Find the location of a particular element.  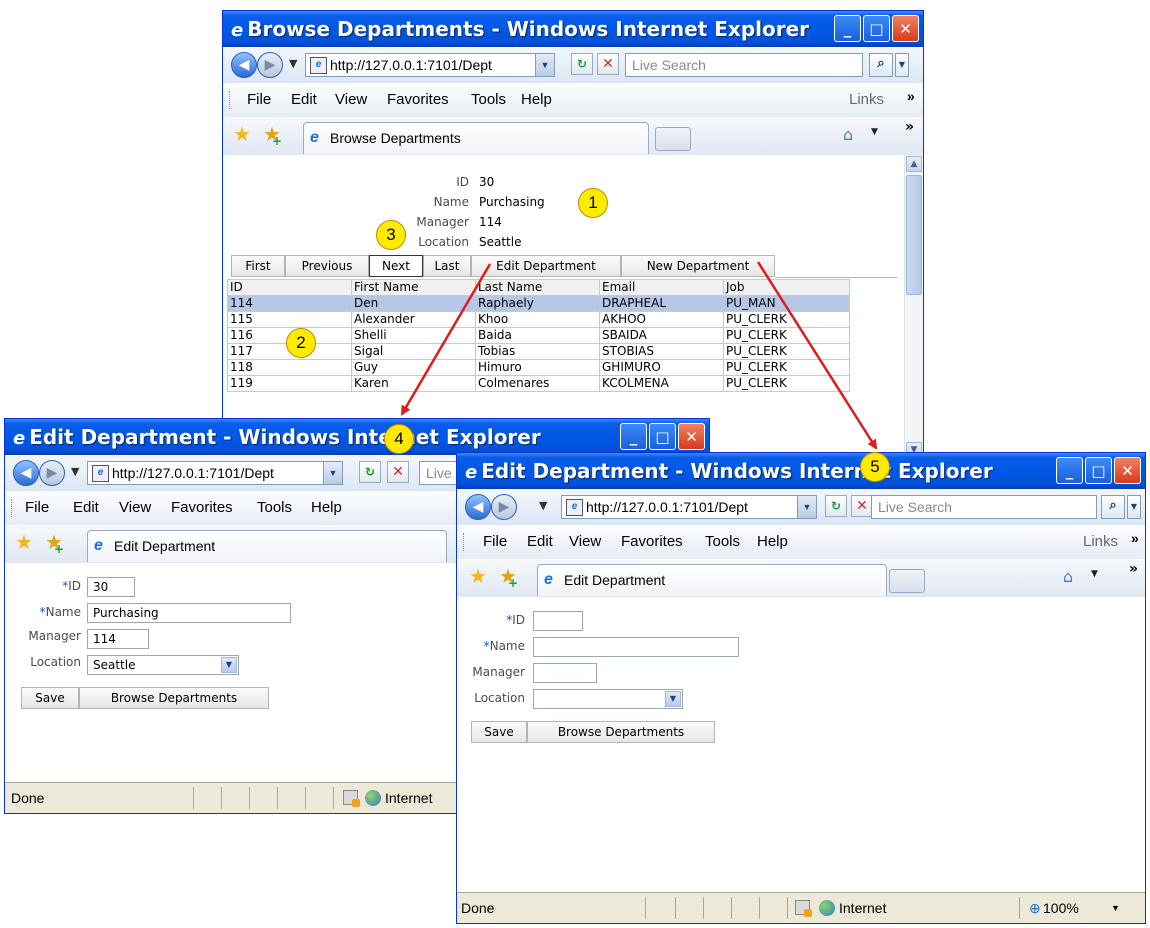

zoom-icon: ⊕ is located at coordinates (1035, 908).